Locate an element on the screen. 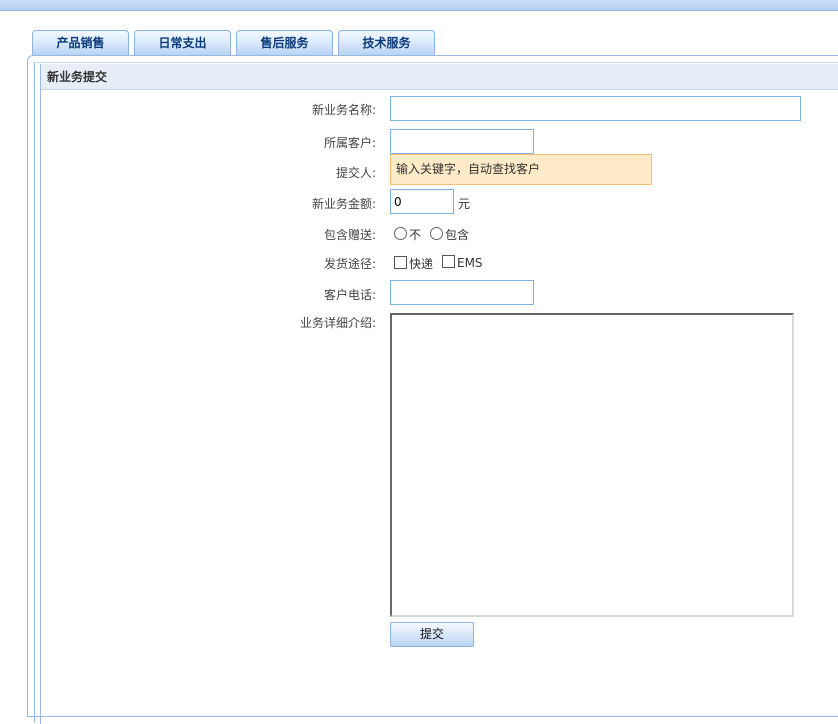 The width and height of the screenshot is (838, 724). business-name-input is located at coordinates (595, 108).